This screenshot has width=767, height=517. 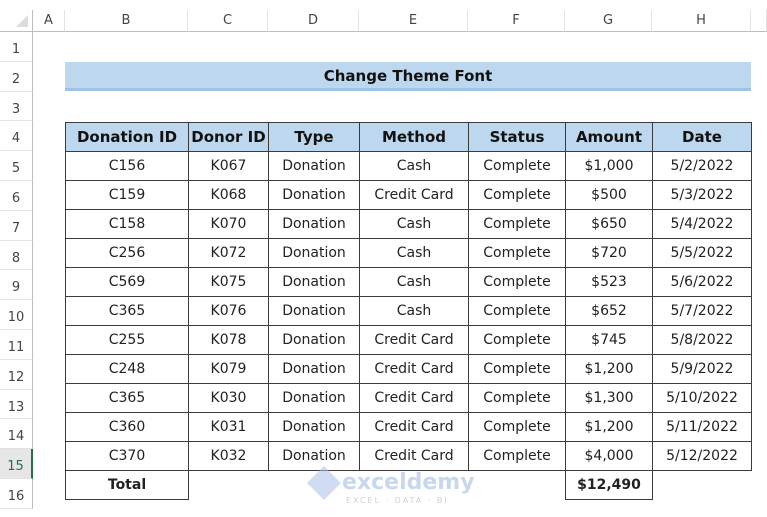 What do you see at coordinates (127, 485) in the screenshot?
I see `total-label: Total` at bounding box center [127, 485].